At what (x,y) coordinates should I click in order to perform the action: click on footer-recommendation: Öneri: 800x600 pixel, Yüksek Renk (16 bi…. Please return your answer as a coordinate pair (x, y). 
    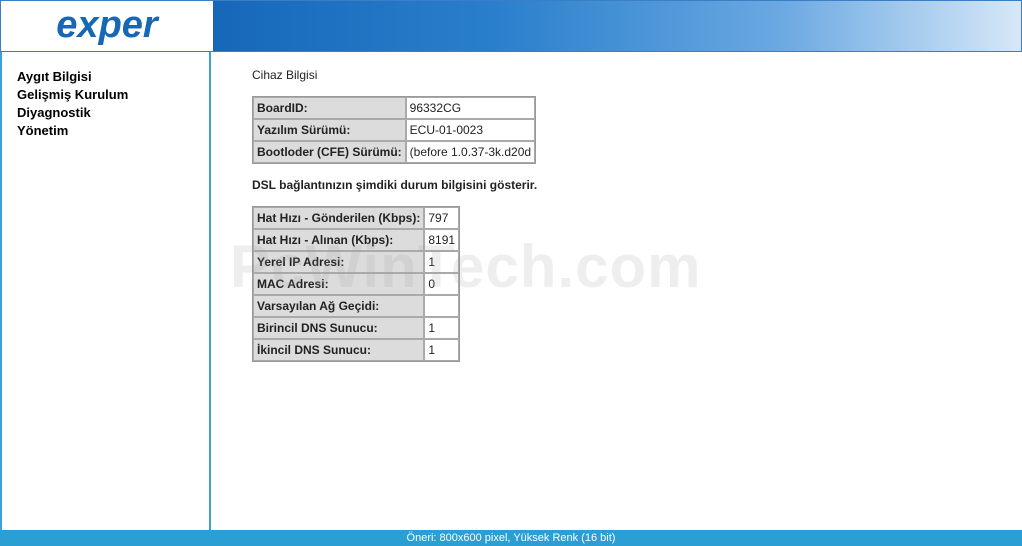
    Looking at the image, I should click on (511, 538).